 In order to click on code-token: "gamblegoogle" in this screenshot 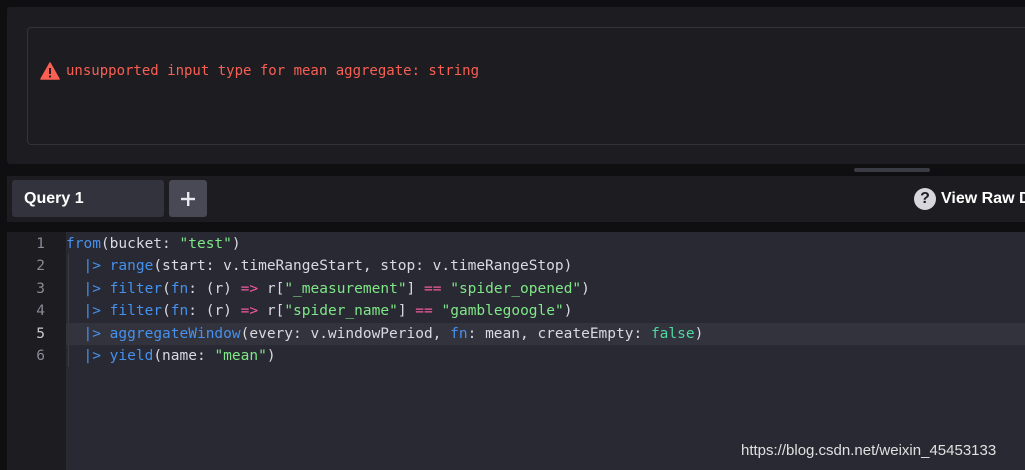, I will do `click(502, 311)`.